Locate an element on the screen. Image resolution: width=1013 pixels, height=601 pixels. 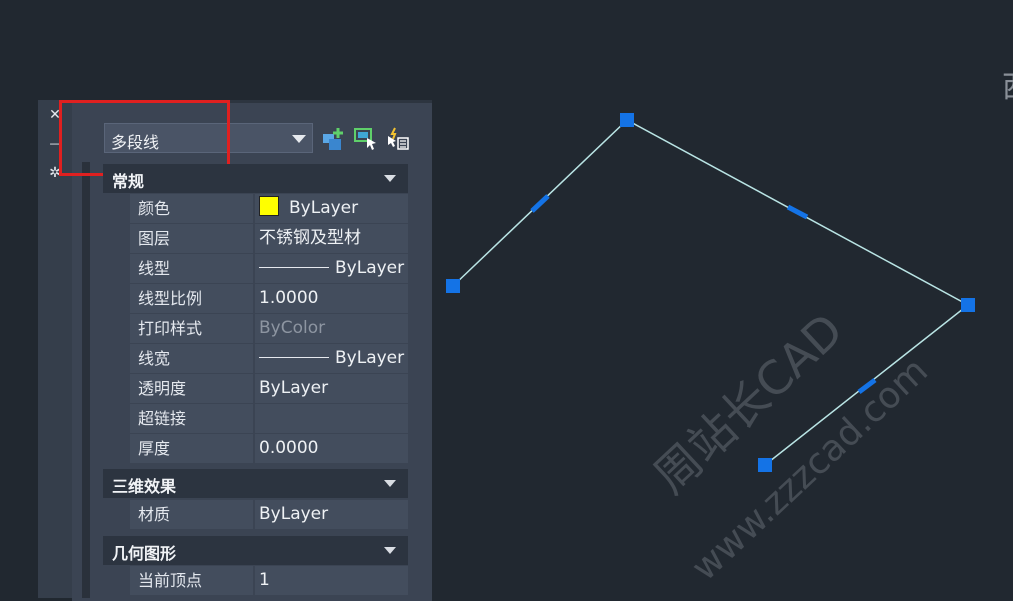
palette-scrollbar is located at coordinates (86, 380).